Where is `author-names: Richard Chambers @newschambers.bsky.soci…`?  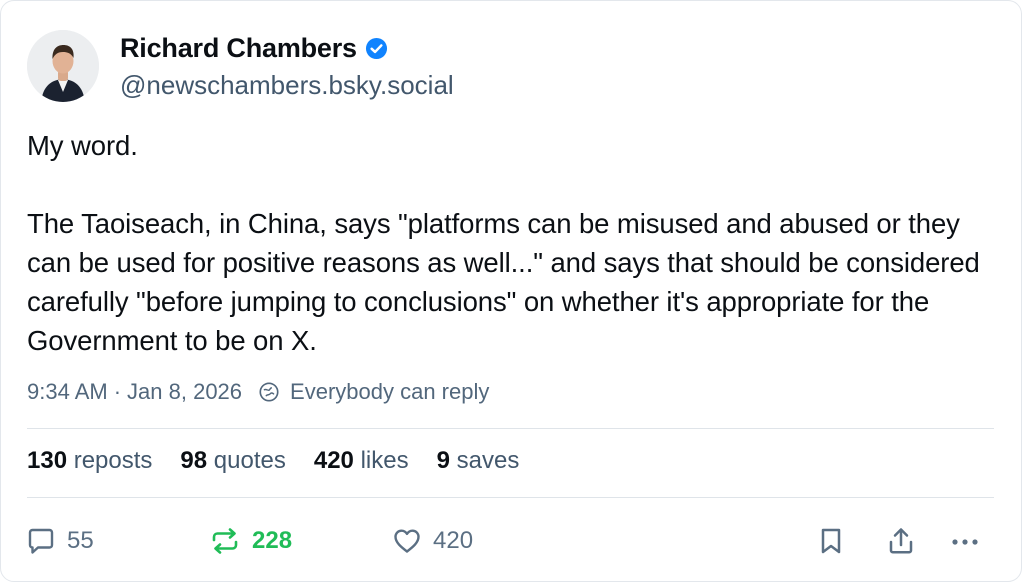
author-names: Richard Chambers @newschambers.bsky.soci… is located at coordinates (287, 66).